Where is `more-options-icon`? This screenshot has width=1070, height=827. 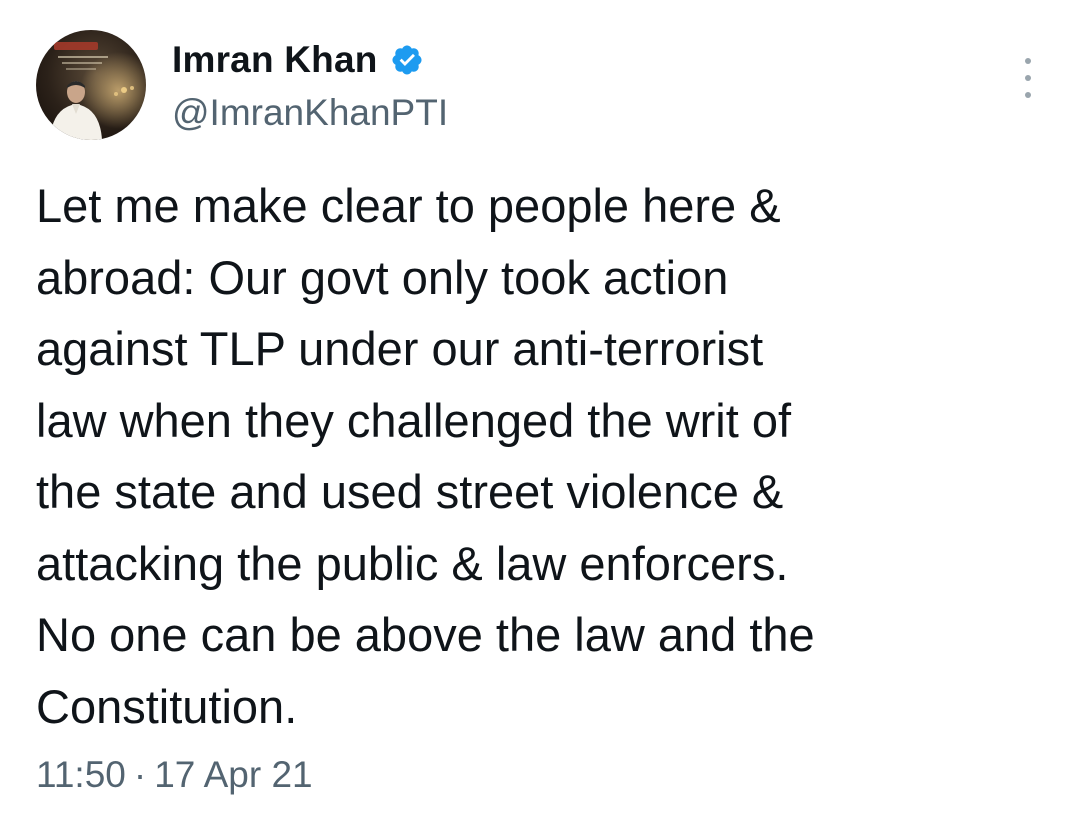
more-options-icon is located at coordinates (1028, 78).